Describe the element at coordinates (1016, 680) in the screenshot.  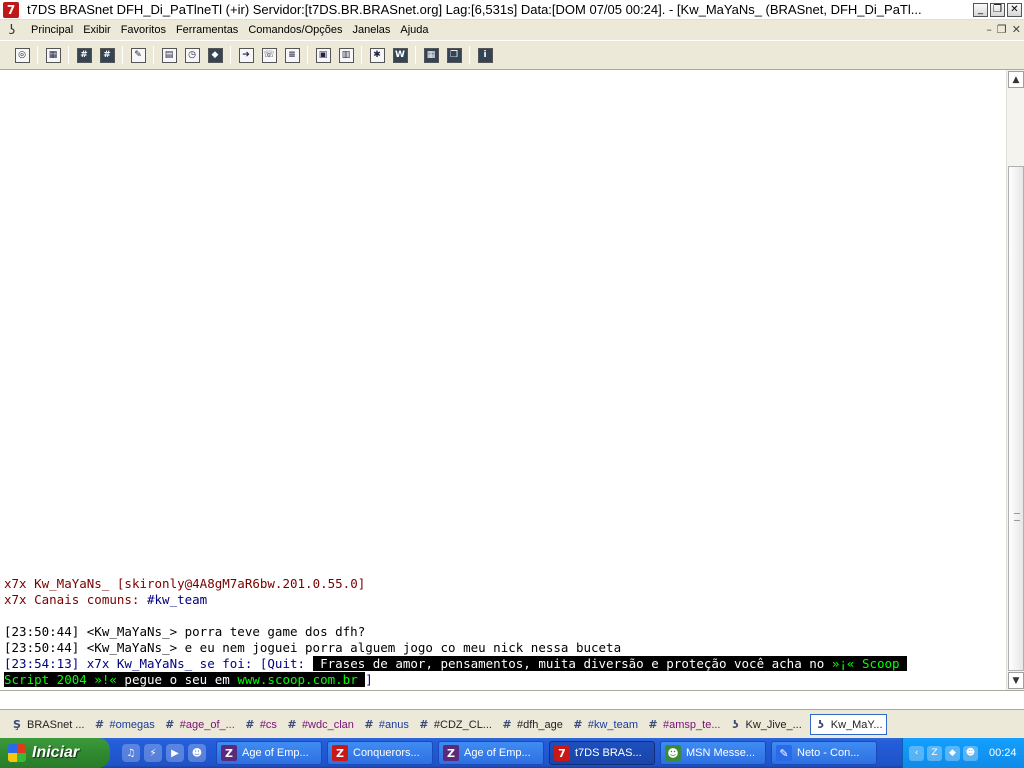
I see `scroll-down-icon: ▼` at that location.